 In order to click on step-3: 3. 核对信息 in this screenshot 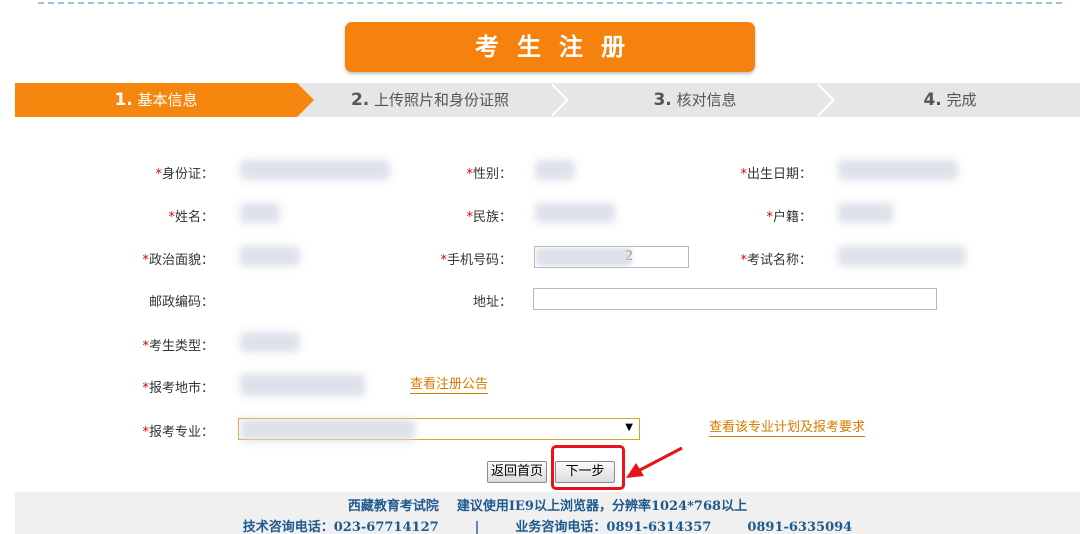, I will do `click(695, 100)`.